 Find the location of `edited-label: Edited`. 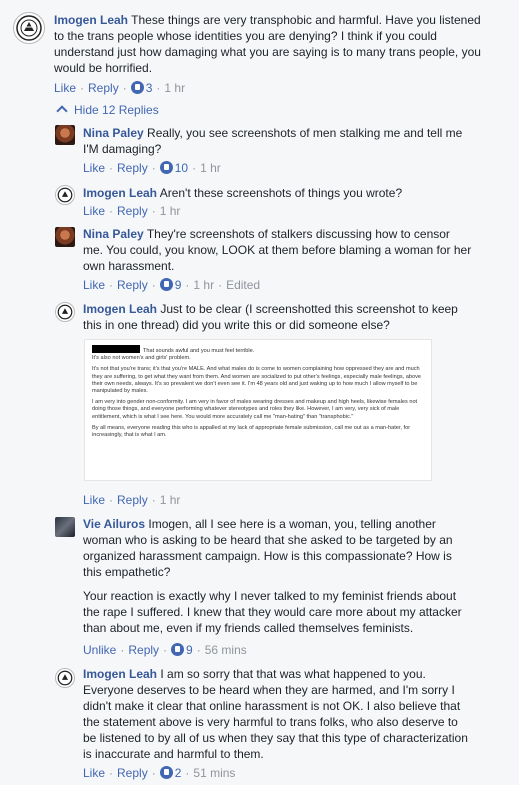

edited-label: Edited is located at coordinates (243, 285).